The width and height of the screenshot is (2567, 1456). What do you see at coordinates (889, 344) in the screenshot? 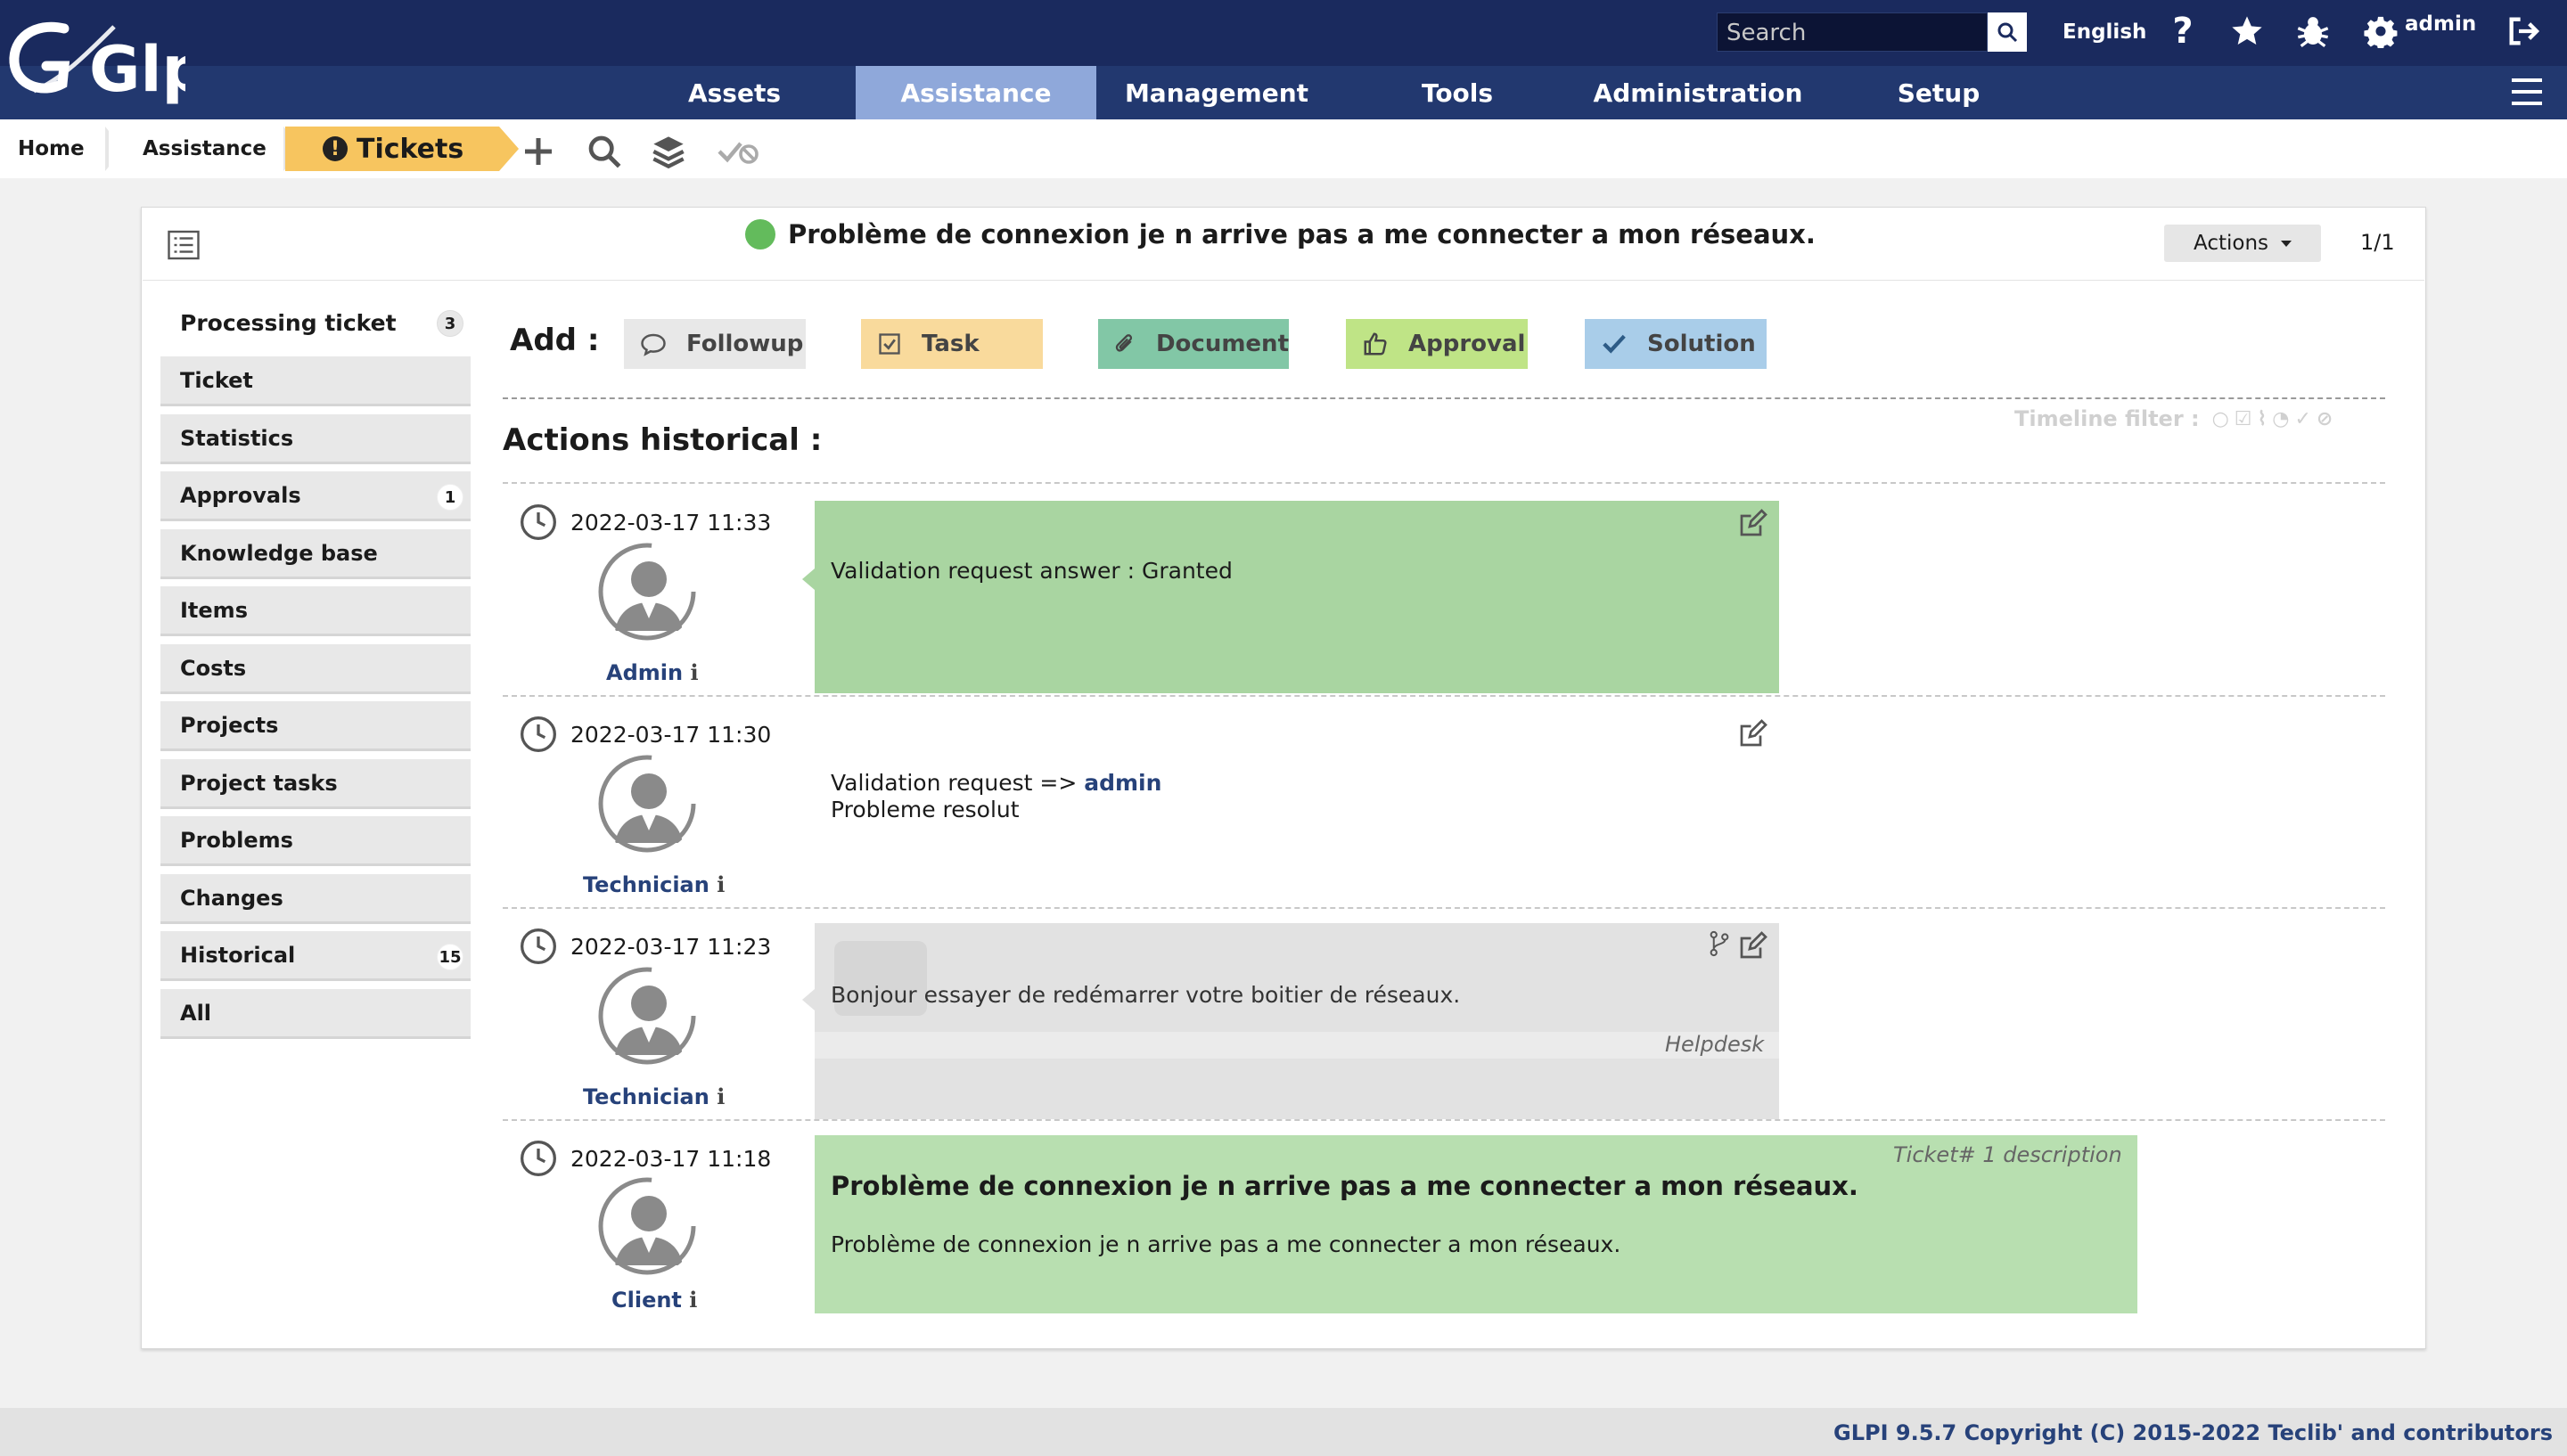
I see `checkbox-icon` at bounding box center [889, 344].